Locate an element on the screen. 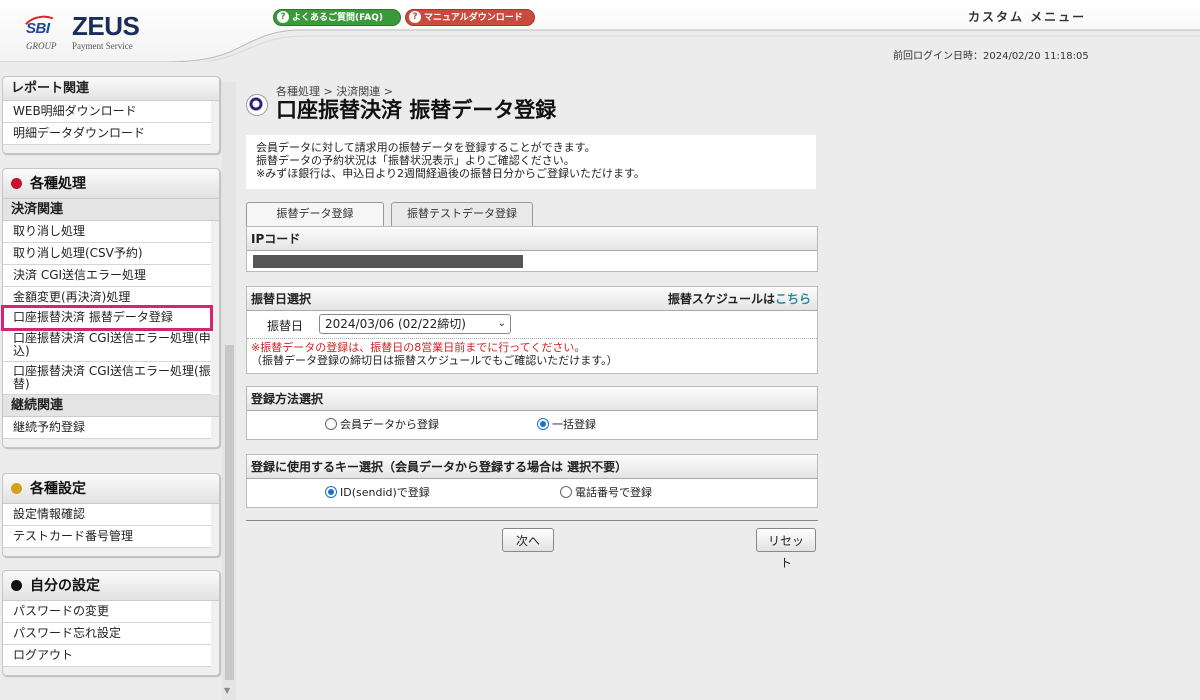 This screenshot has width=1200, height=700. continuous-subheading: 継続関連 is located at coordinates (111, 406).